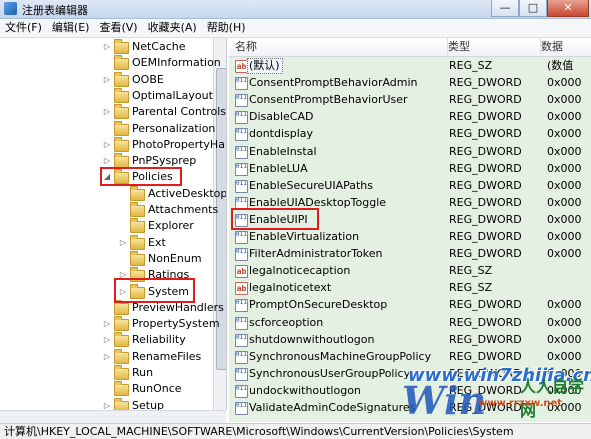 The height and width of the screenshot is (439, 591). Describe the element at coordinates (520, 403) in the screenshot. I see `watermark-rrzxw-url: www.rrzxw.net` at that location.